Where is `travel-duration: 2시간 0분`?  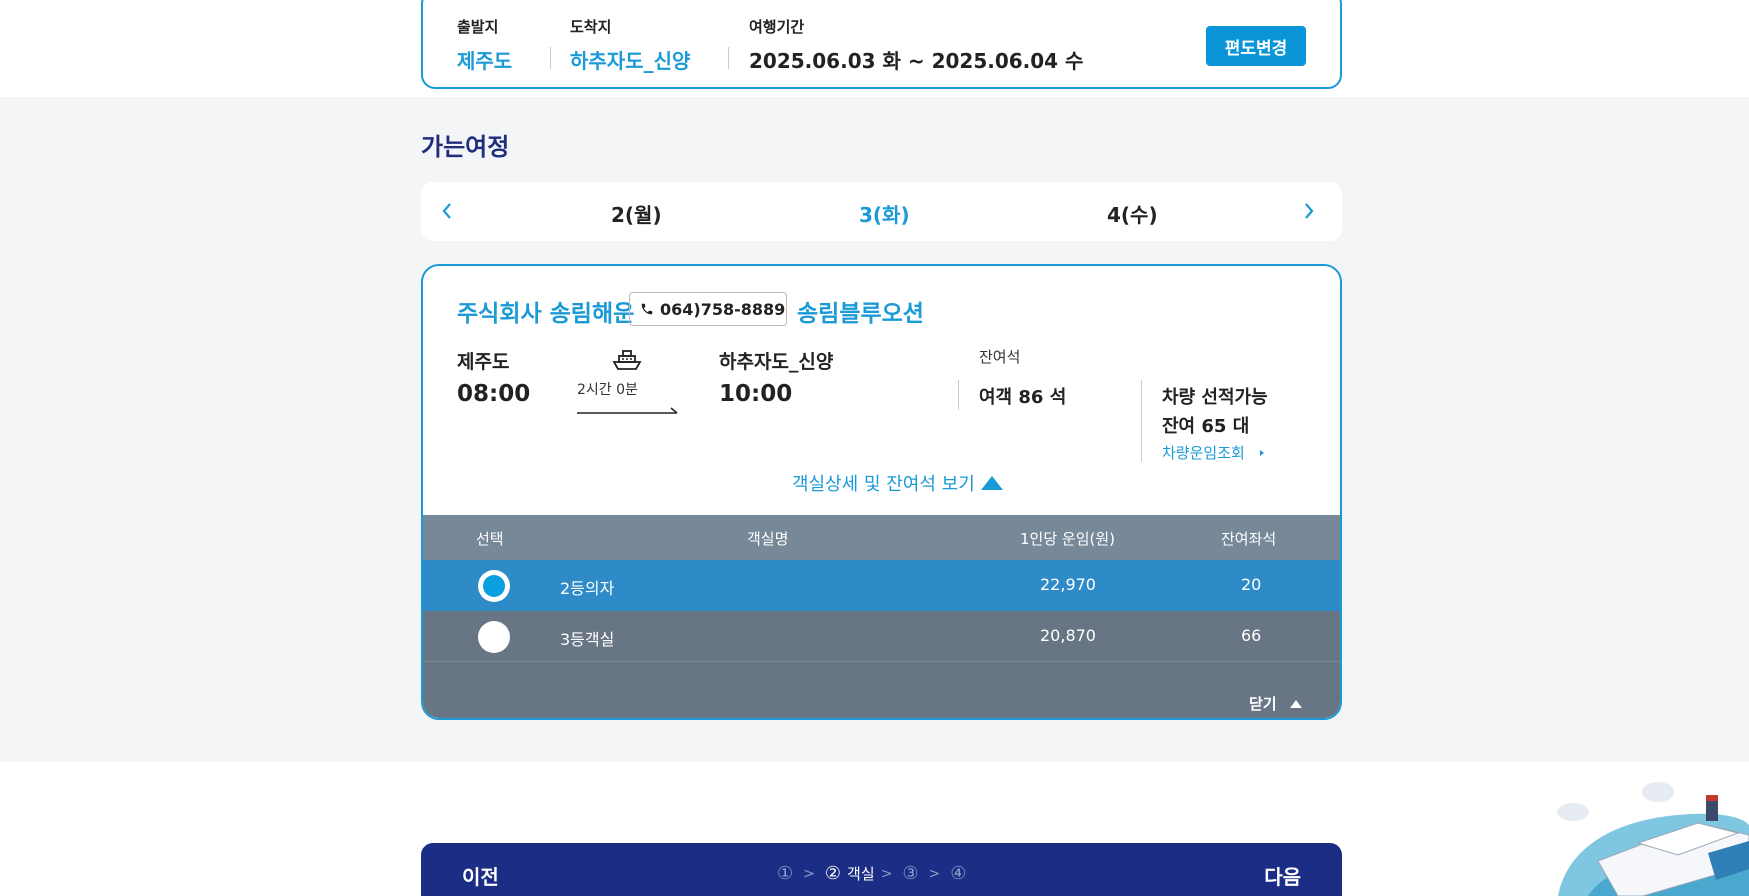 travel-duration: 2시간 0분 is located at coordinates (607, 390).